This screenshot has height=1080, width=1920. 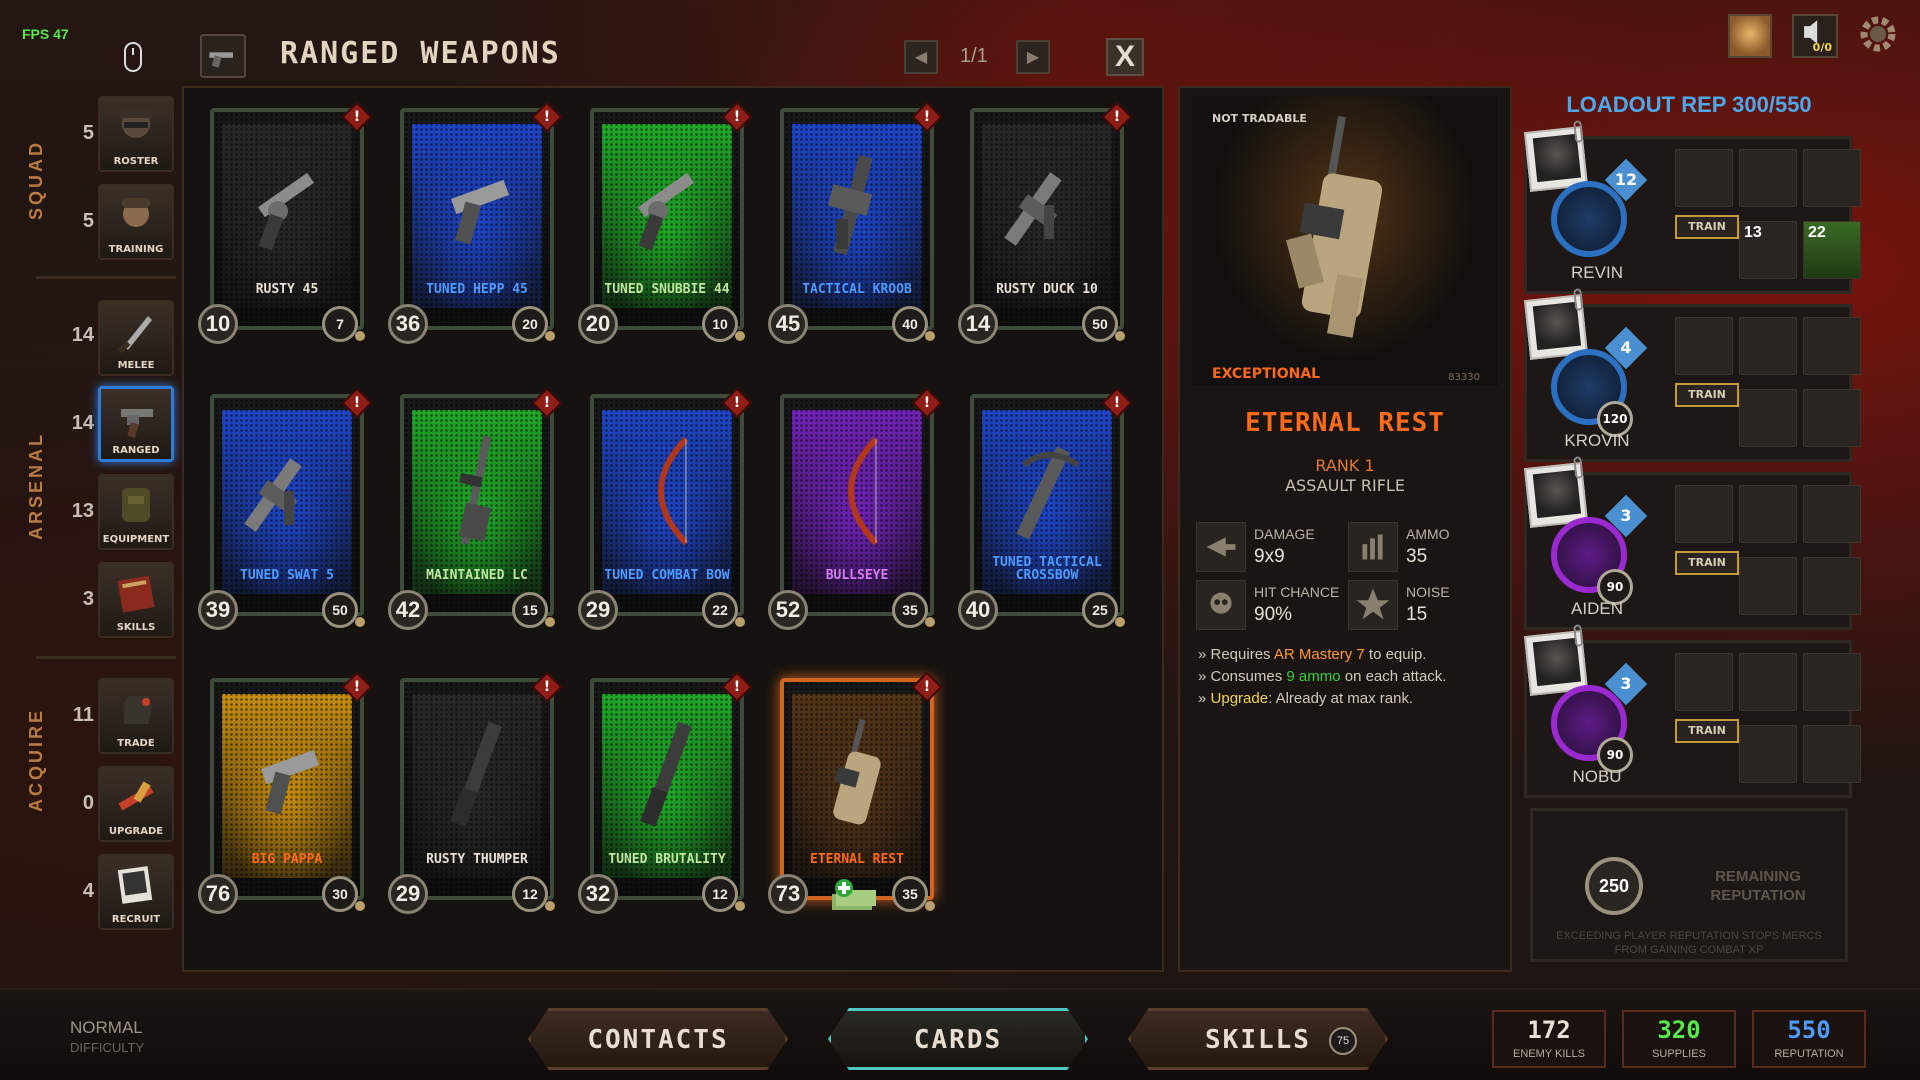 I want to click on next-page-button: ▶, so click(x=1033, y=57).